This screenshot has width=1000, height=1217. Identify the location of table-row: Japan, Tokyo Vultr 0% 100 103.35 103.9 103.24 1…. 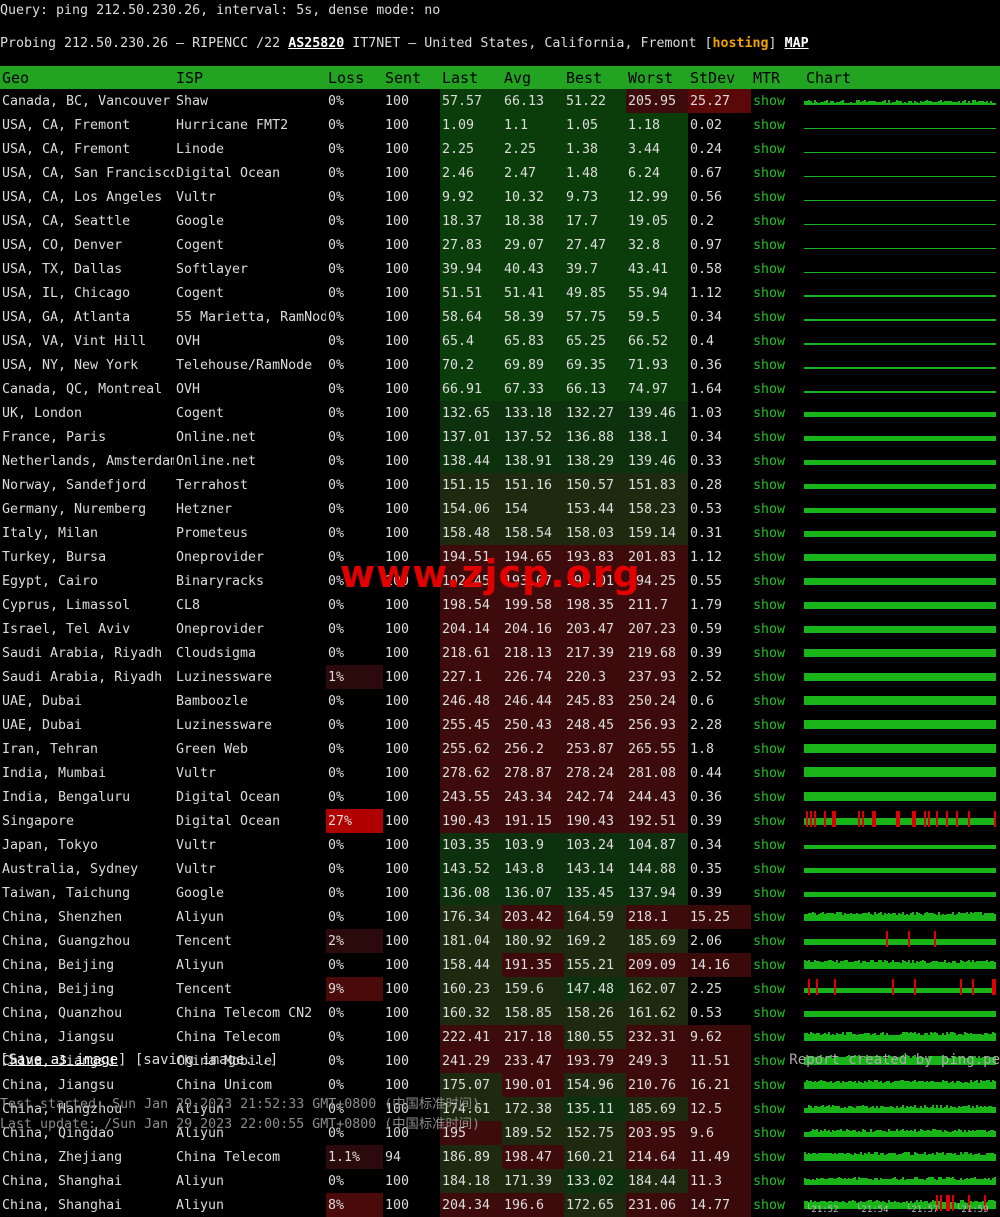
(500, 845).